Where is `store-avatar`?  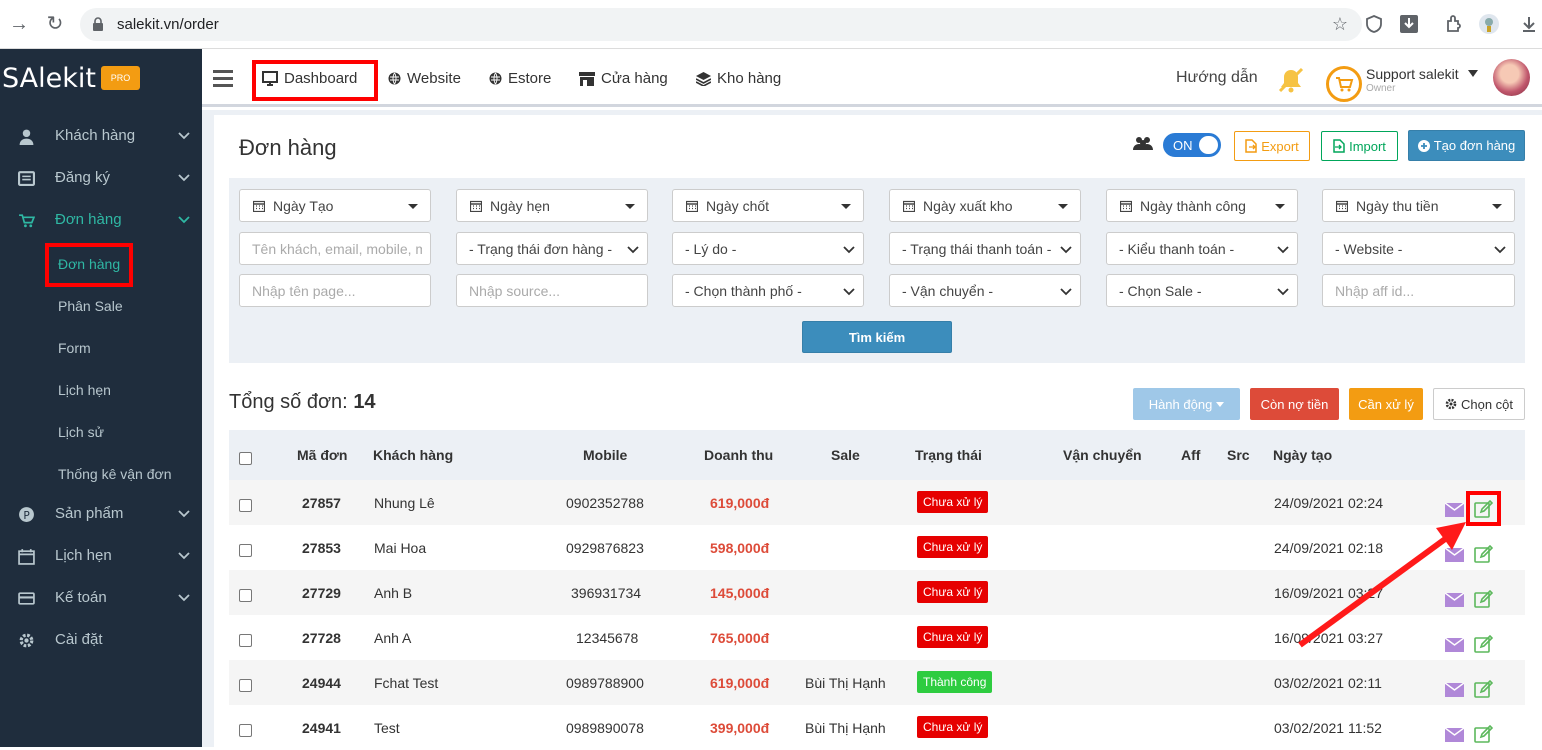
store-avatar is located at coordinates (1344, 84).